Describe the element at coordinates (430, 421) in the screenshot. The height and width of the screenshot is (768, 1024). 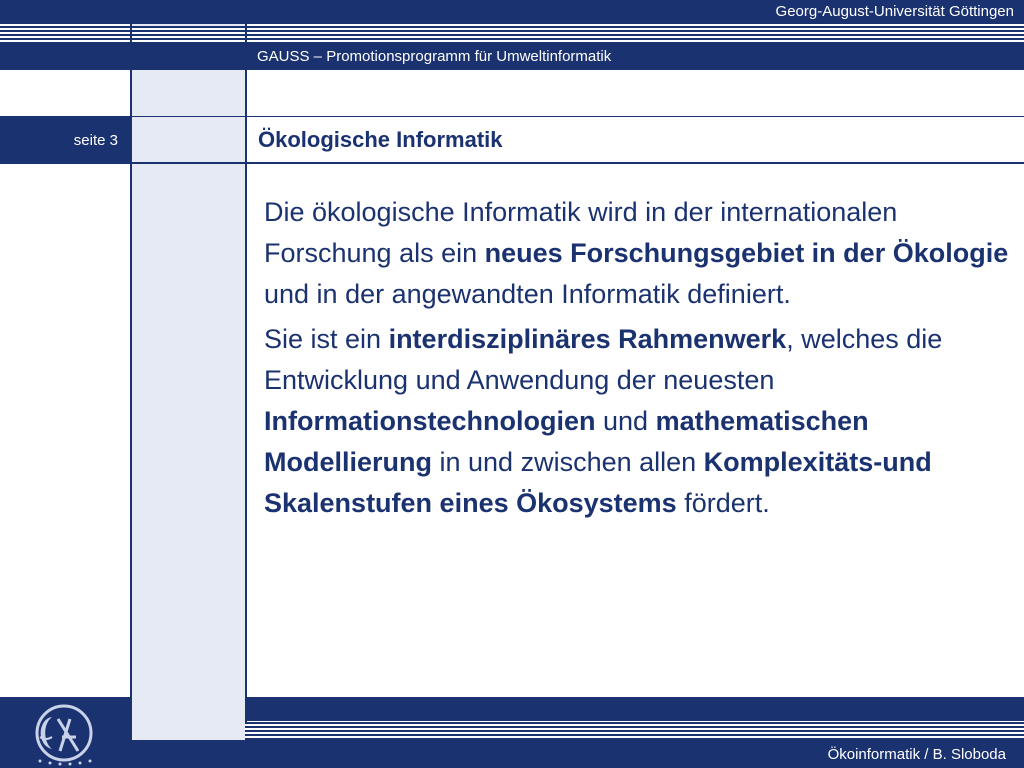
I see `paragraph-2-bold-2: Informationstechnologien` at that location.